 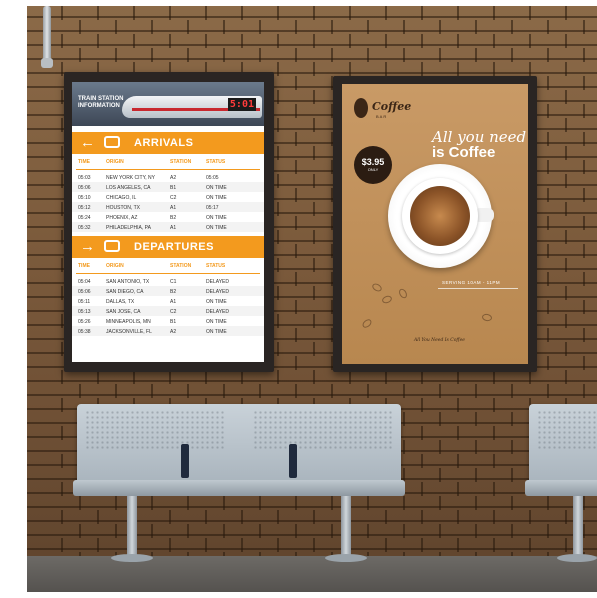 I want to click on cell-time: 05:12, so click(x=84, y=208).